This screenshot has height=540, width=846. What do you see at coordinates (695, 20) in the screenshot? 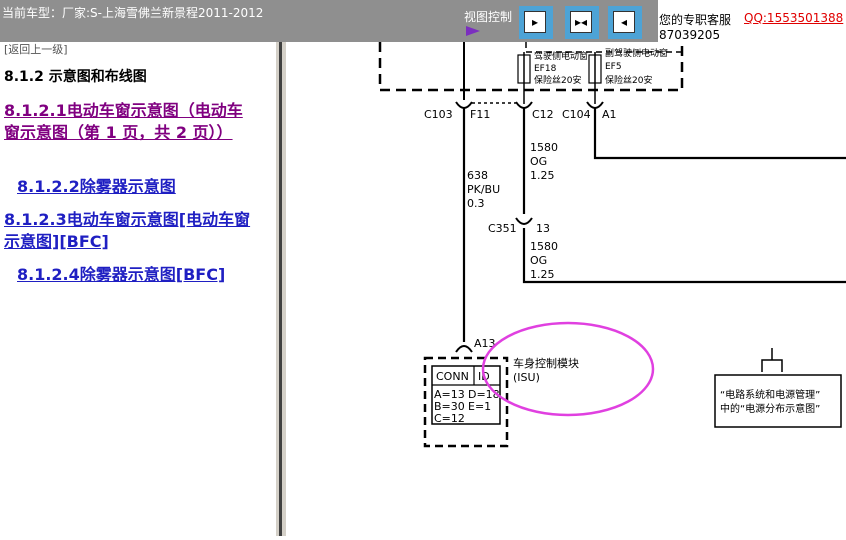
I see `support-label: 您的专职客服` at bounding box center [695, 20].